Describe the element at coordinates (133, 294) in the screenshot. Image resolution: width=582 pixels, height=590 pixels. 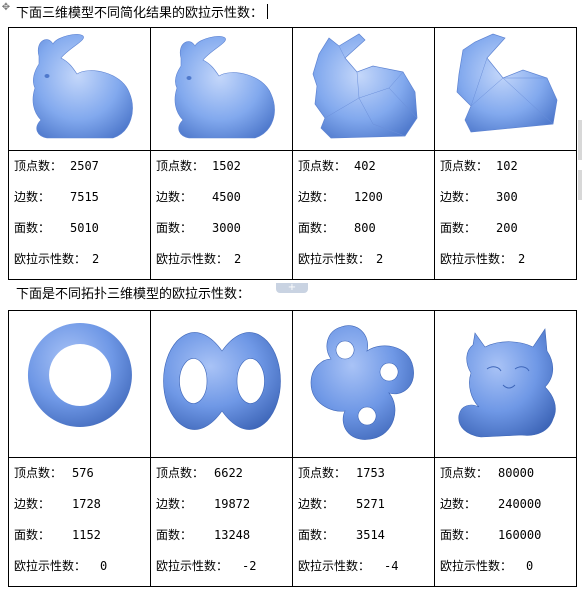
I see `heading-topology: 下面是不同拓扑三维模型的欧拉示性数：` at that location.